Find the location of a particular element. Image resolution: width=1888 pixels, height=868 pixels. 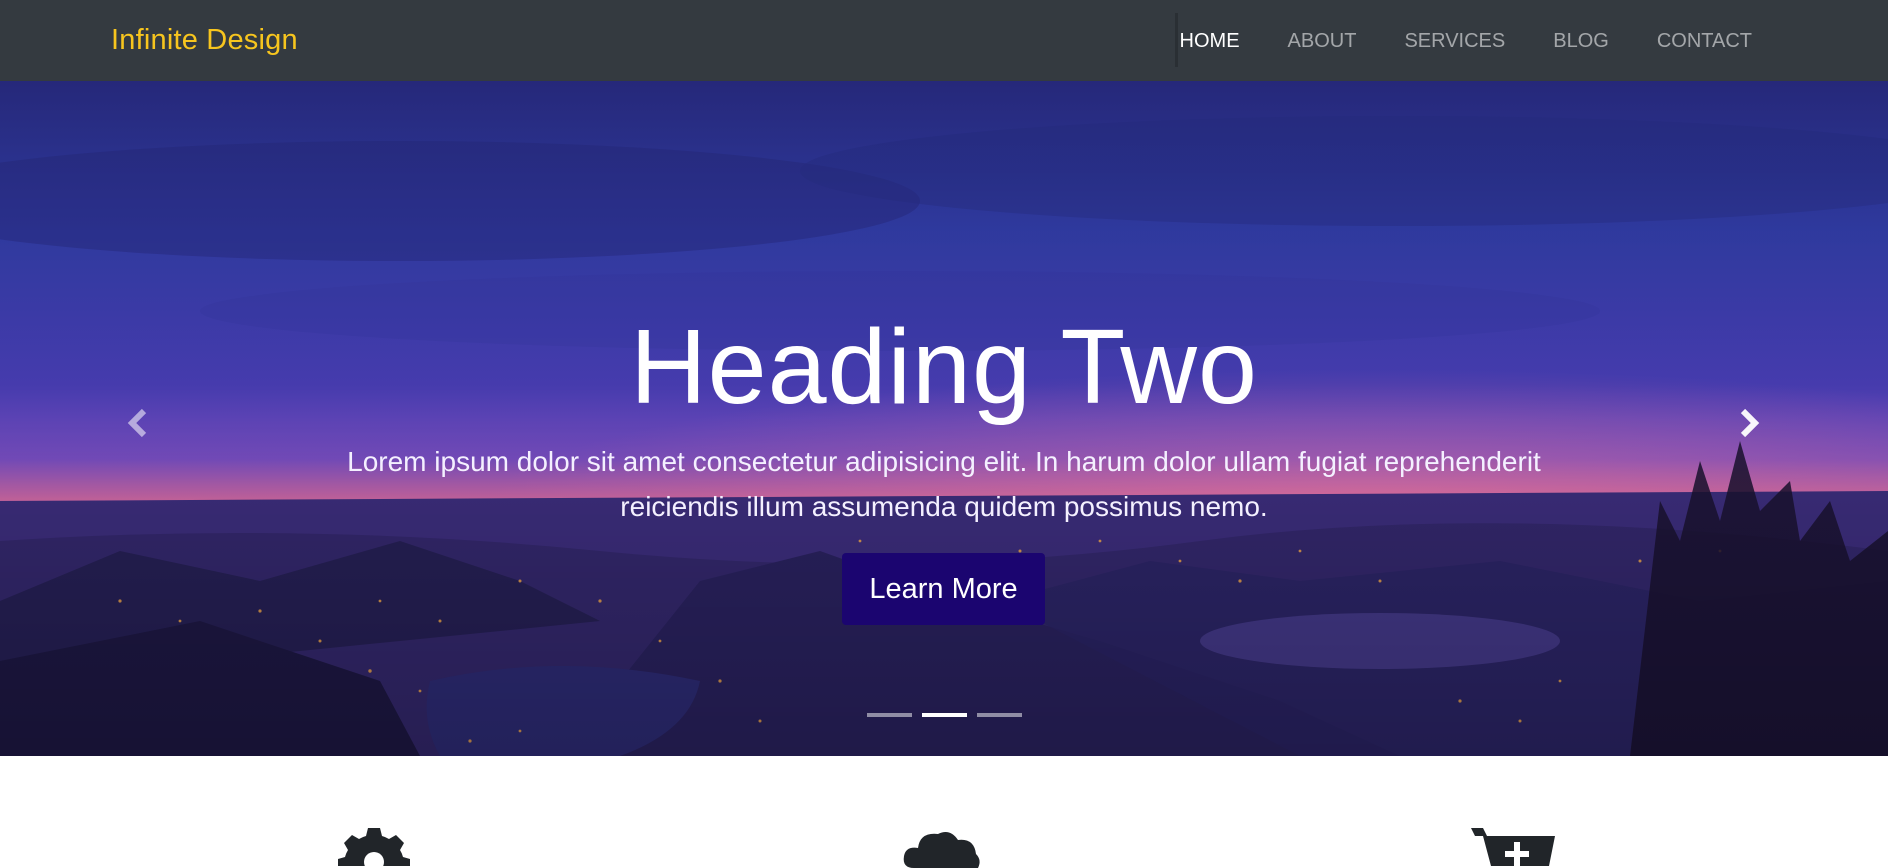

nav-item-home: HOME is located at coordinates (1210, 41).